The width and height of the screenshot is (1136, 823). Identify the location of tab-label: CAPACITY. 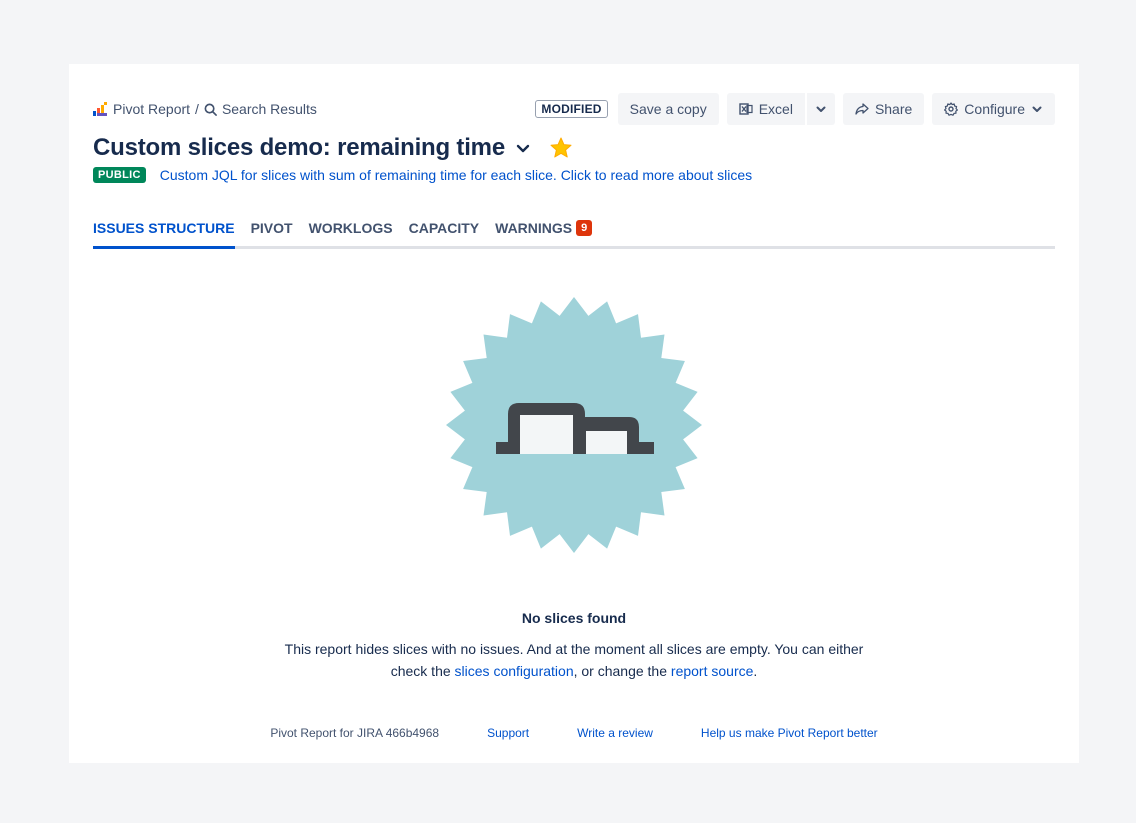
(444, 228).